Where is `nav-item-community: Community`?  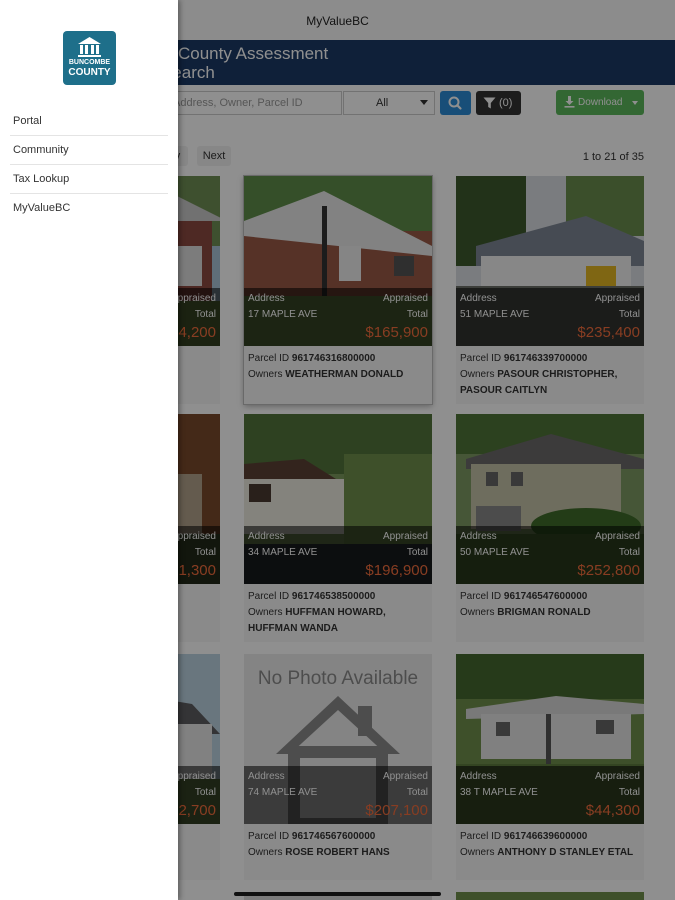
nav-item-community: Community is located at coordinates (89, 150).